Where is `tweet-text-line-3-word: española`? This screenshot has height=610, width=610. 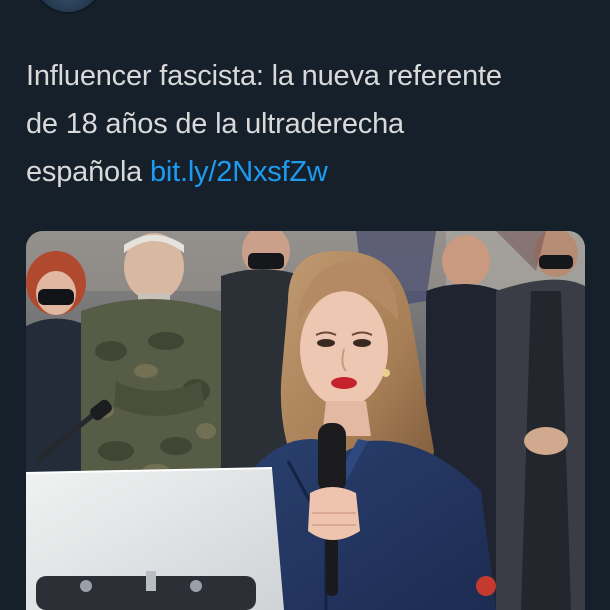 tweet-text-line-3-word: española is located at coordinates (84, 172).